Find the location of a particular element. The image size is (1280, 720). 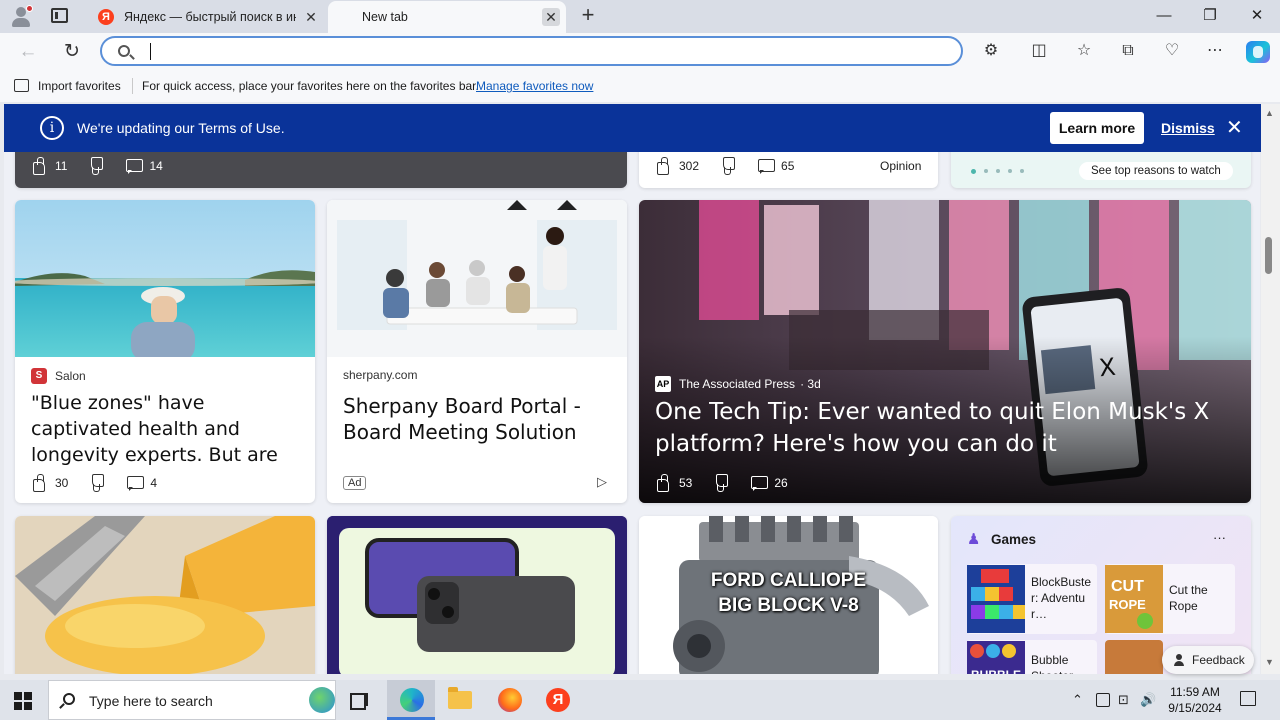

source-row: S Salon is located at coordinates (58, 376).